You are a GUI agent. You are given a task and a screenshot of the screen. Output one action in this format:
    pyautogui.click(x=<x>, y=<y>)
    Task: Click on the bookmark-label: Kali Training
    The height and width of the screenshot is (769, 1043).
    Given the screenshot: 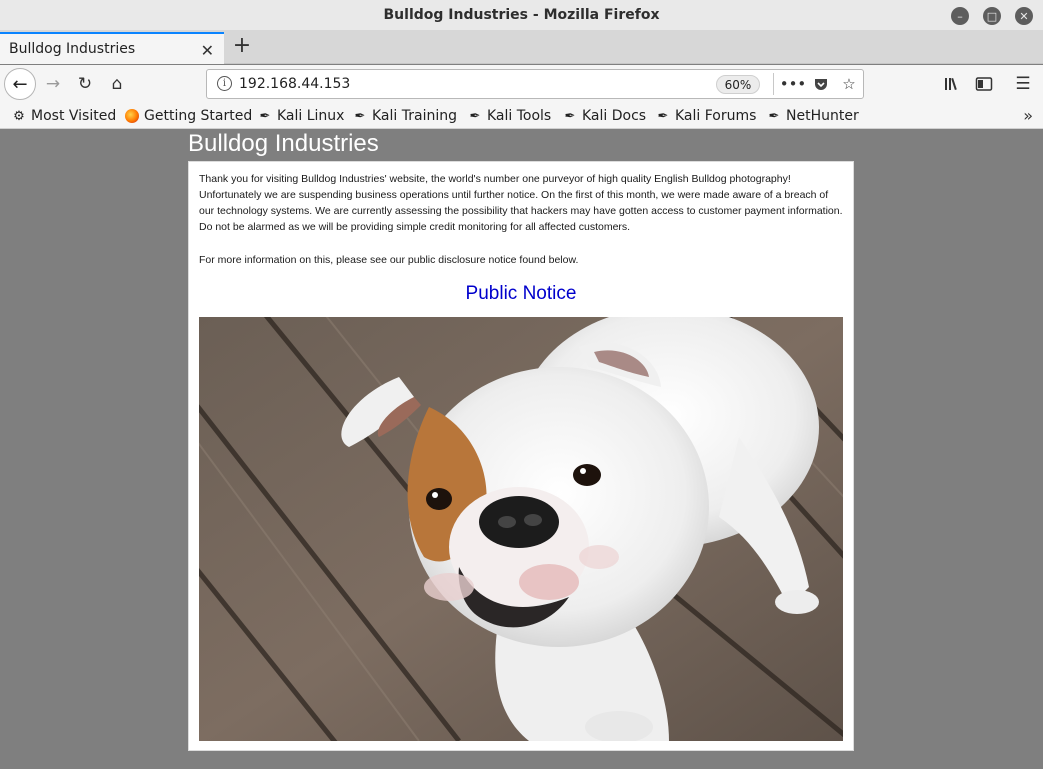 What is the action you would take?
    pyautogui.click(x=414, y=116)
    